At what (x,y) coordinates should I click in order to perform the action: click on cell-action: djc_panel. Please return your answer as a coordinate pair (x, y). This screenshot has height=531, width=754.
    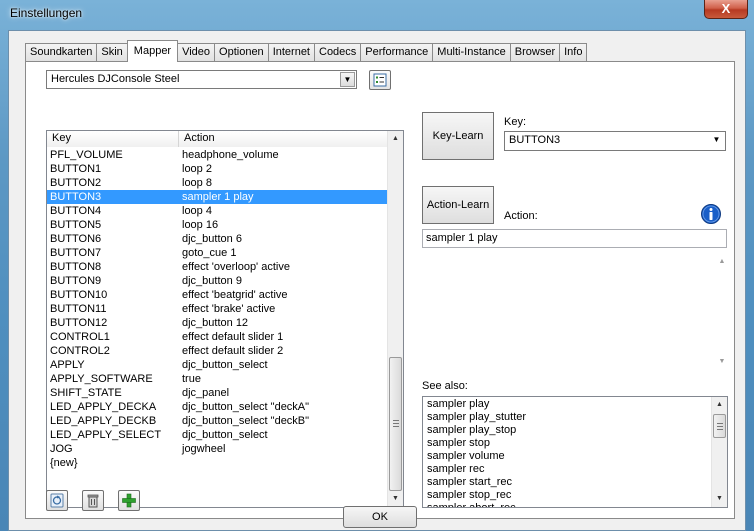
    Looking at the image, I should click on (206, 393).